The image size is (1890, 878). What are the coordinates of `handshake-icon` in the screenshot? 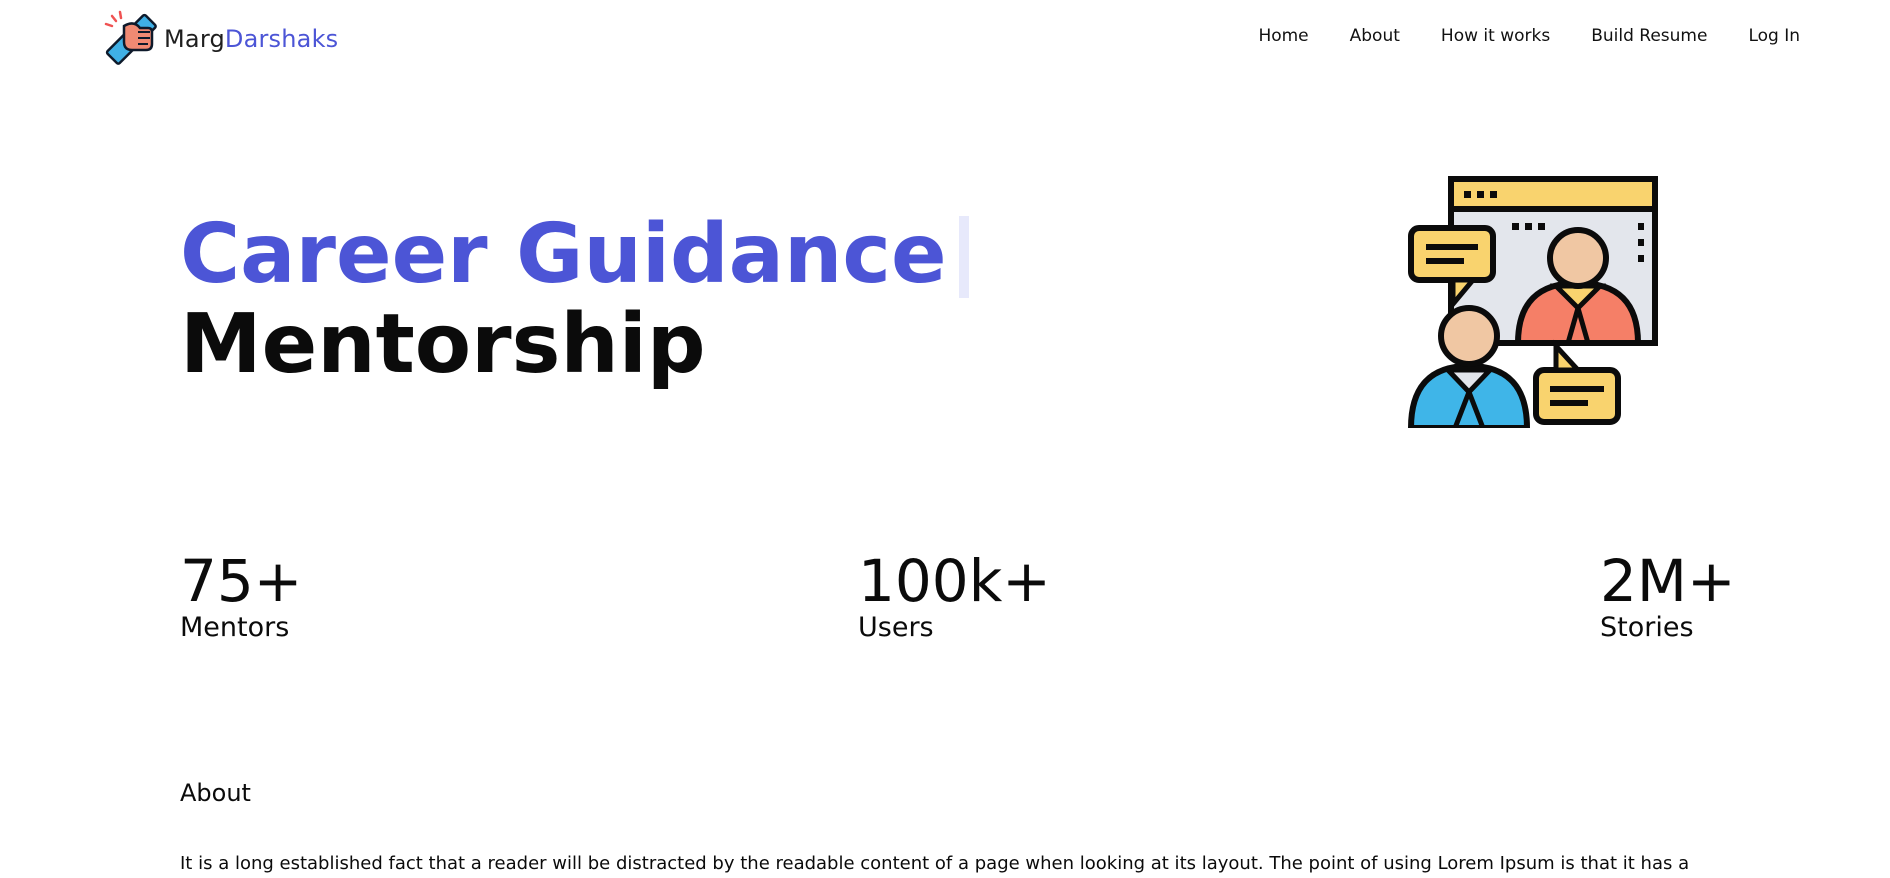 It's located at (130, 37).